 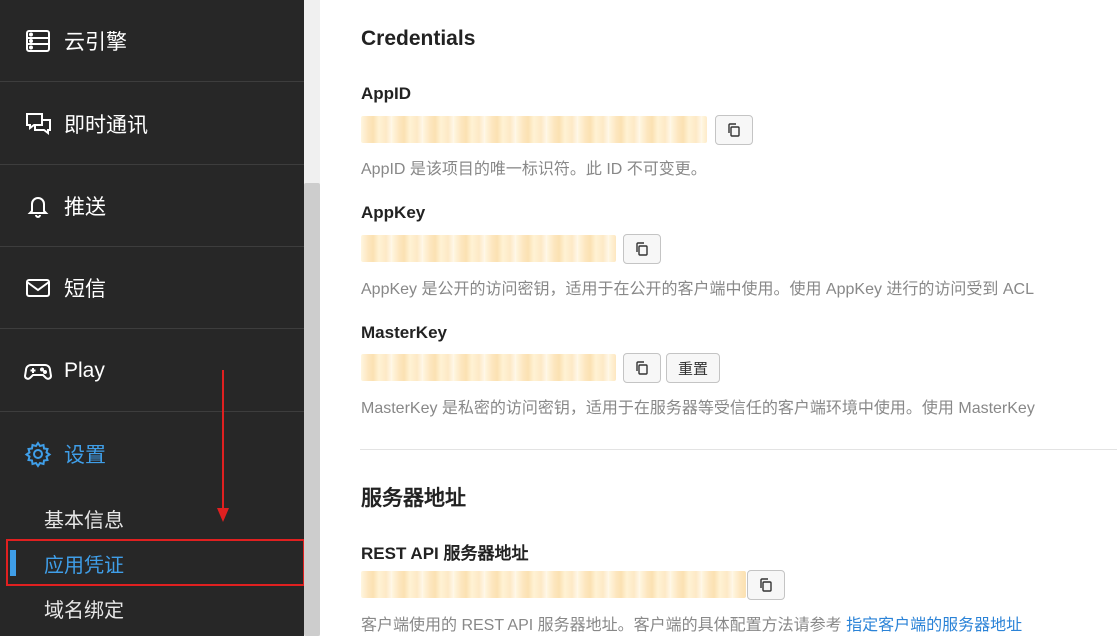 What do you see at coordinates (152, 124) in the screenshot?
I see `nav-item-instant-messaging: 即时通讯` at bounding box center [152, 124].